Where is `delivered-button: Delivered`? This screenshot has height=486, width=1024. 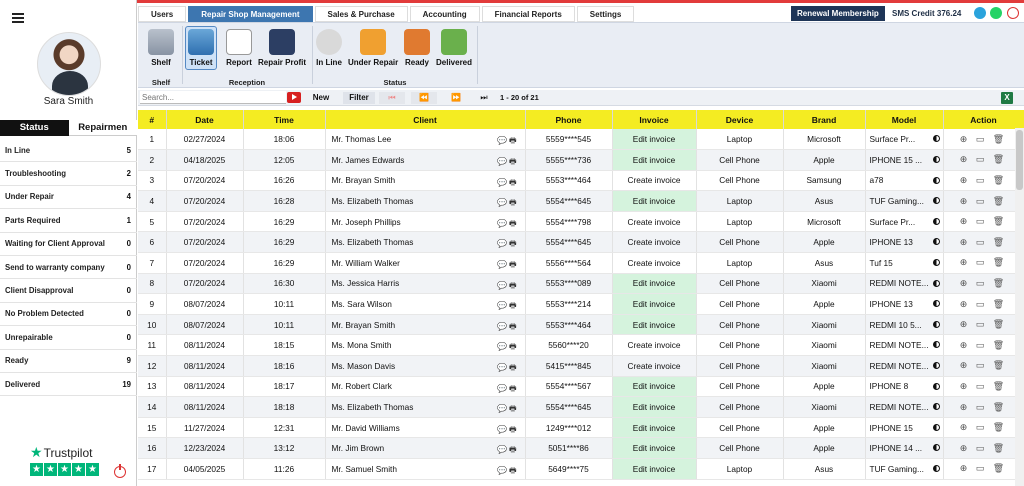 delivered-button: Delivered is located at coordinates (454, 48).